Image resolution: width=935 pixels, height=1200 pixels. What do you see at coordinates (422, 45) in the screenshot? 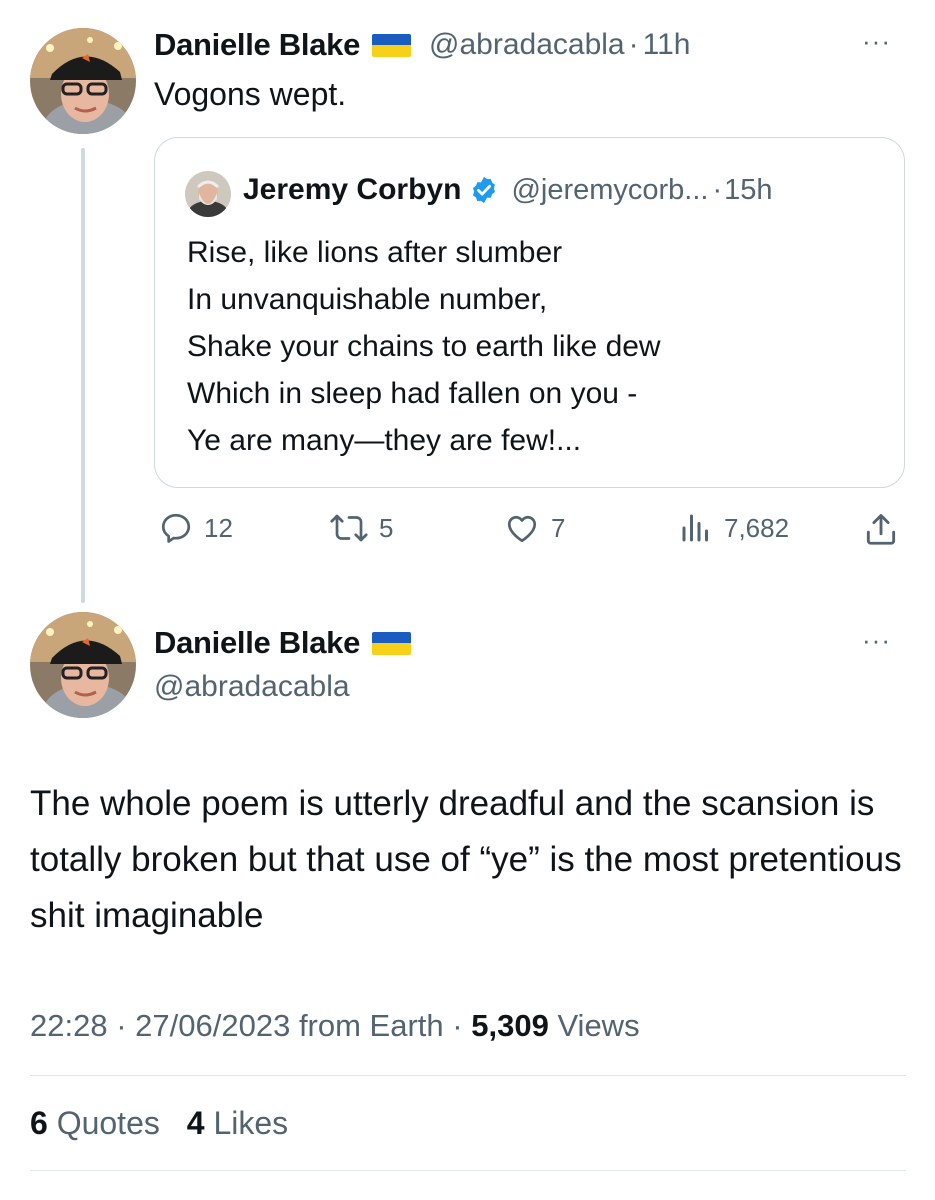
I see `tweet1-header: Danielle Blake @abradacabla · 11h` at bounding box center [422, 45].